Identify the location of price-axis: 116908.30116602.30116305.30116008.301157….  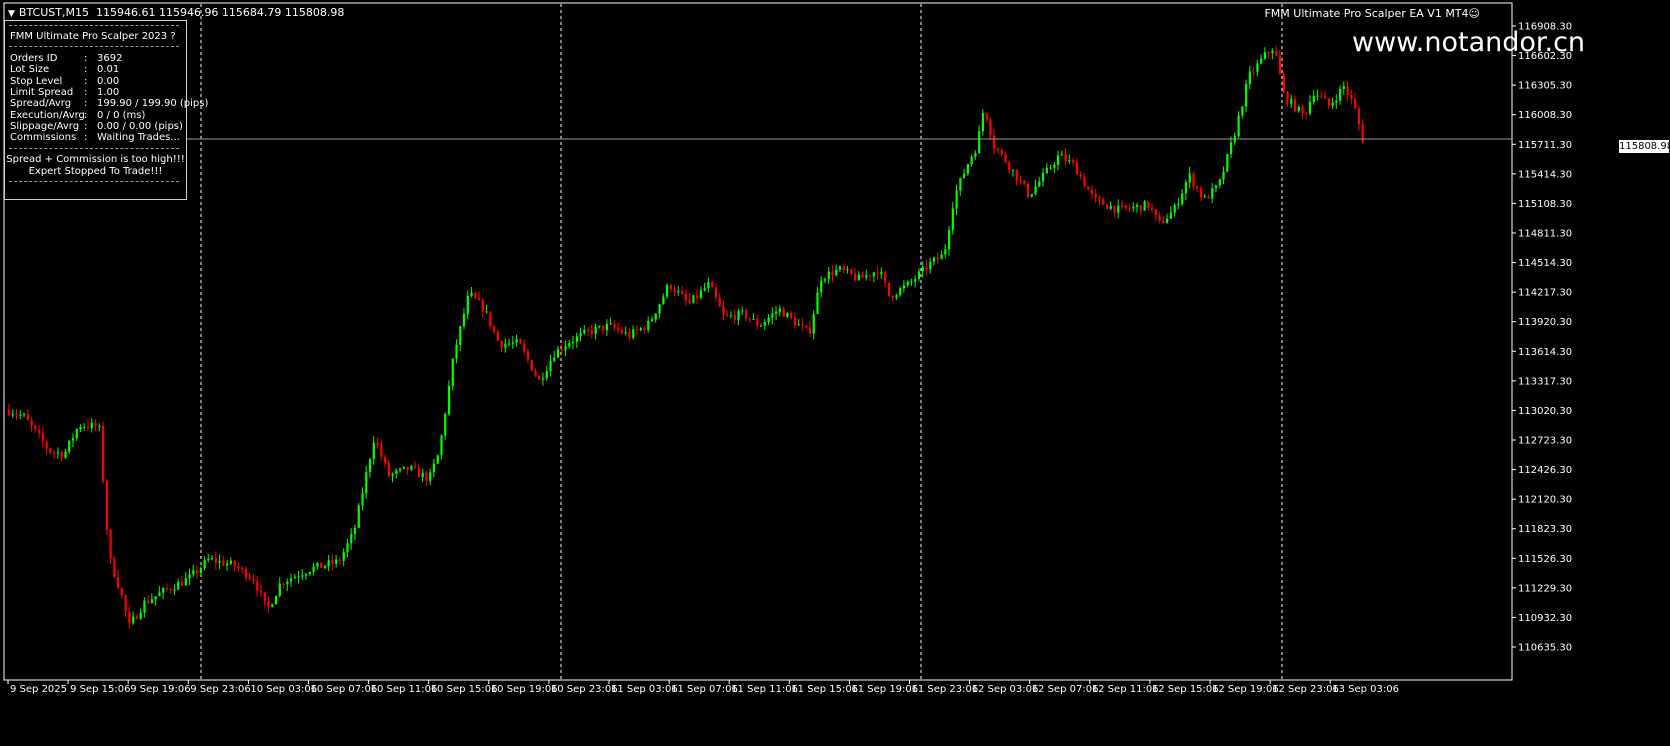
(1542, 338).